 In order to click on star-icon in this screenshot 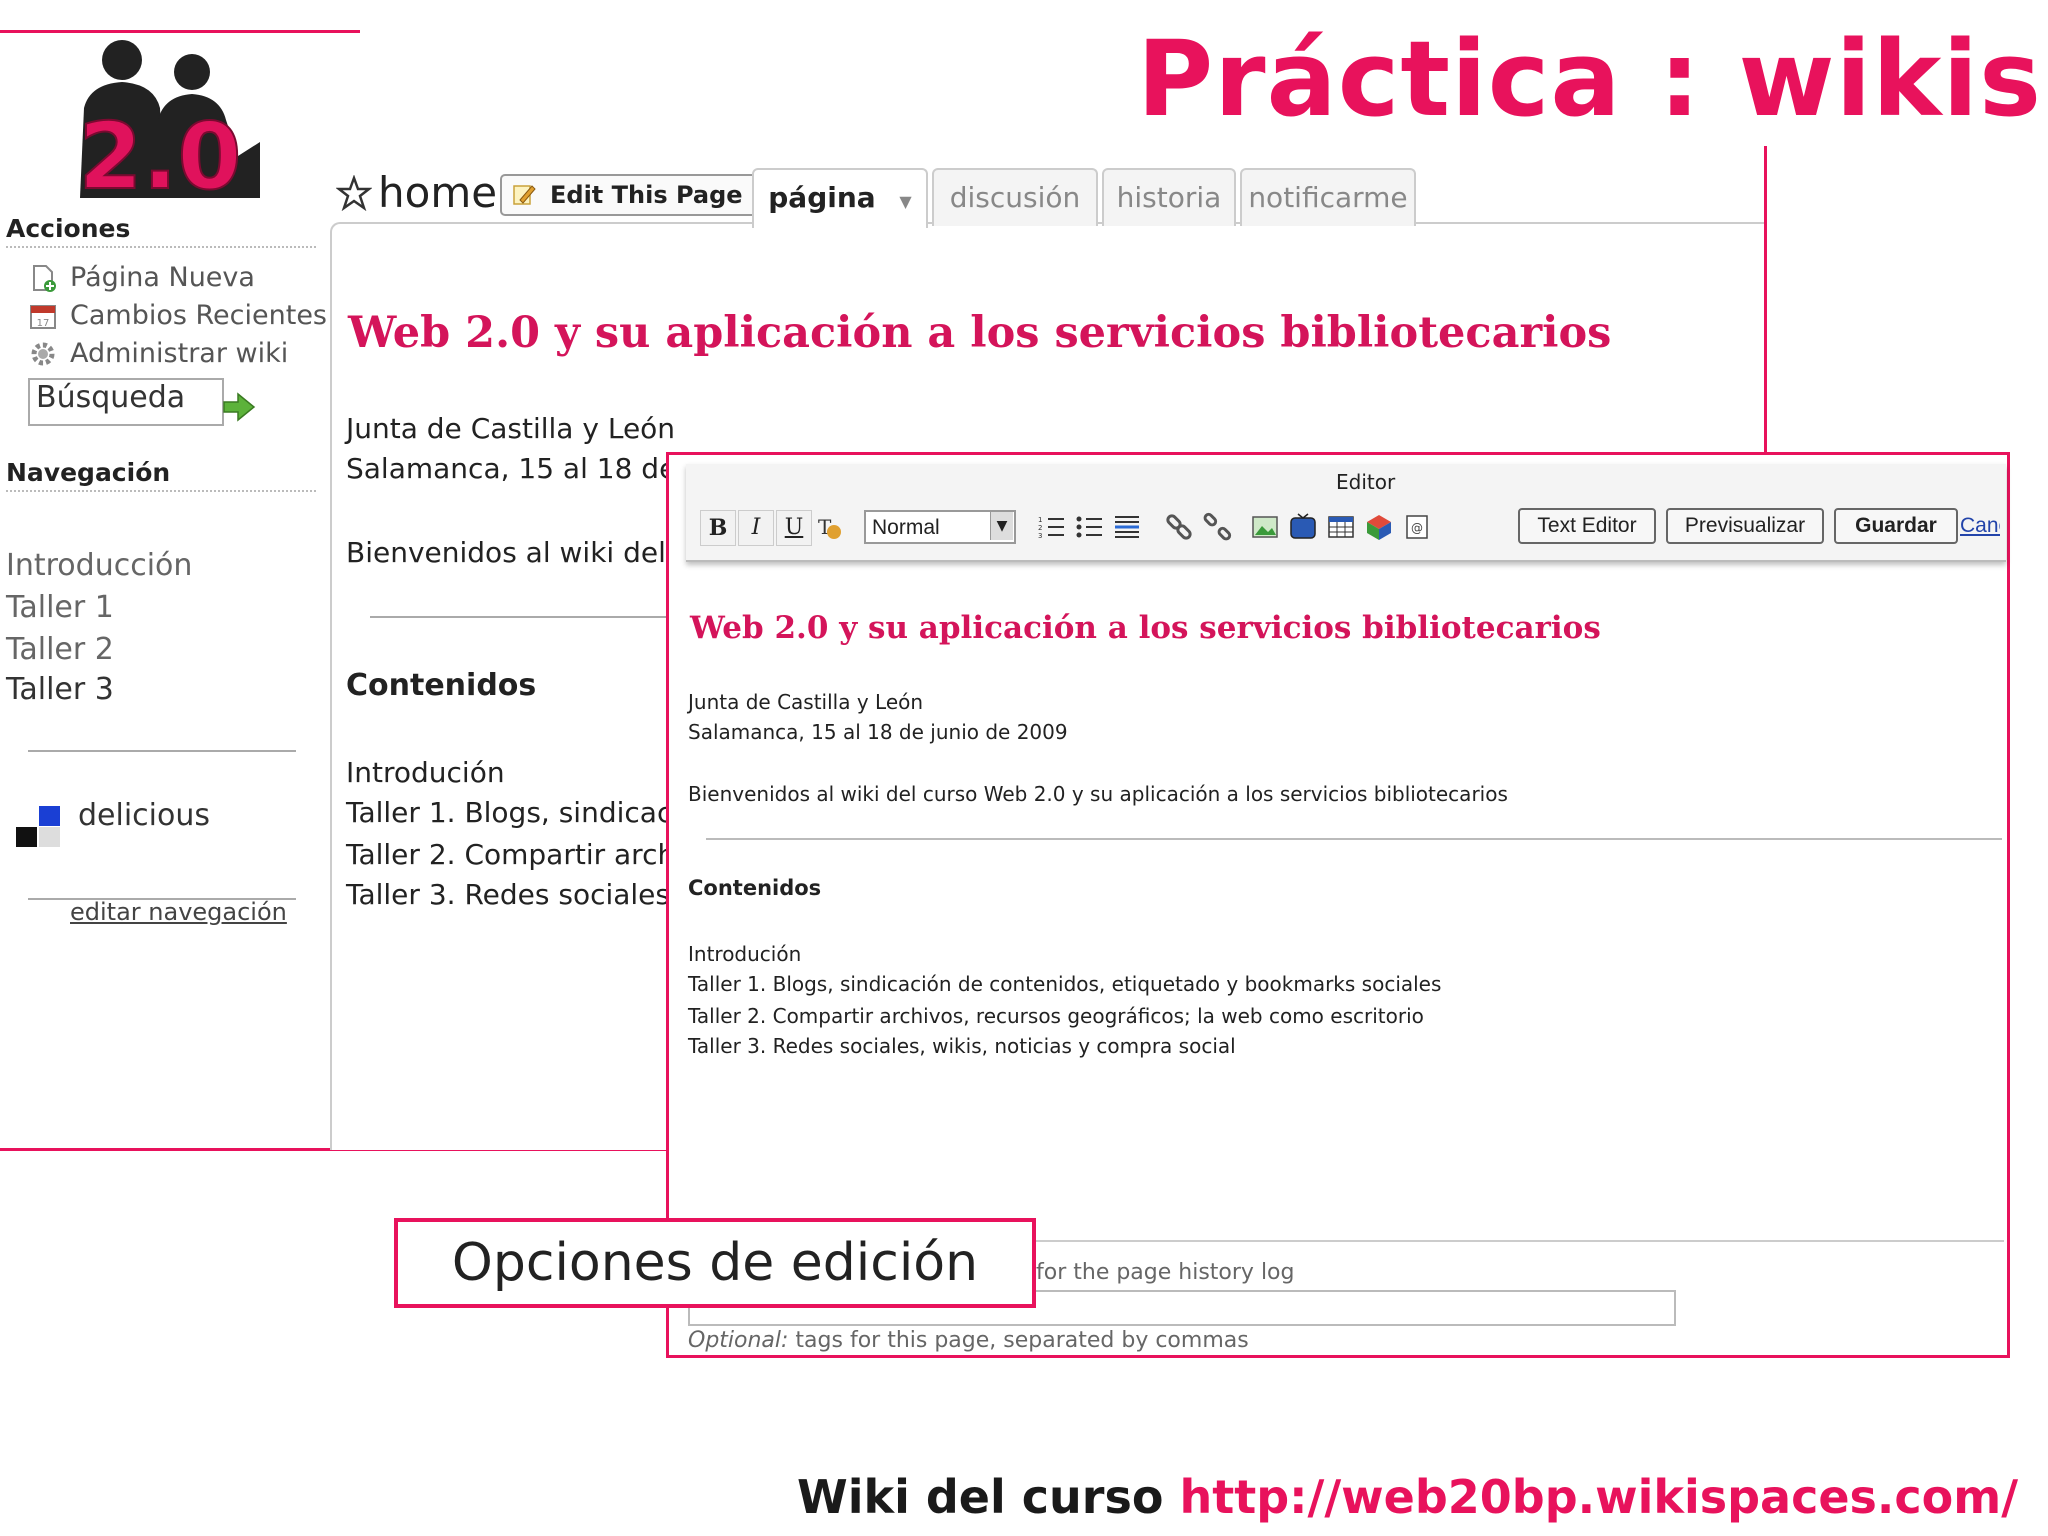, I will do `click(354, 192)`.